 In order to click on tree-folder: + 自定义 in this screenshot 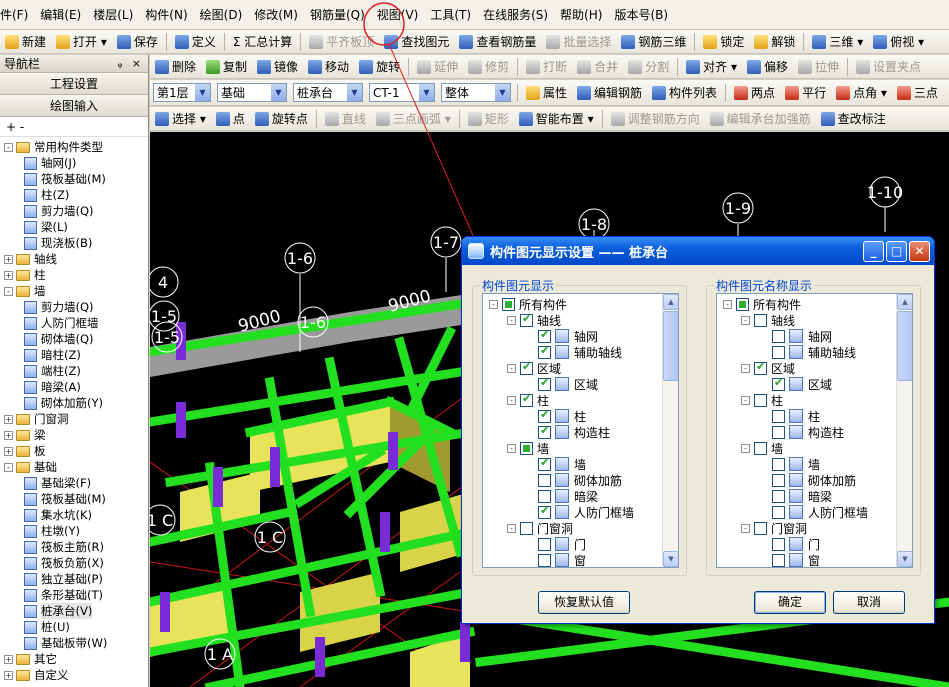, I will do `click(74, 675)`.